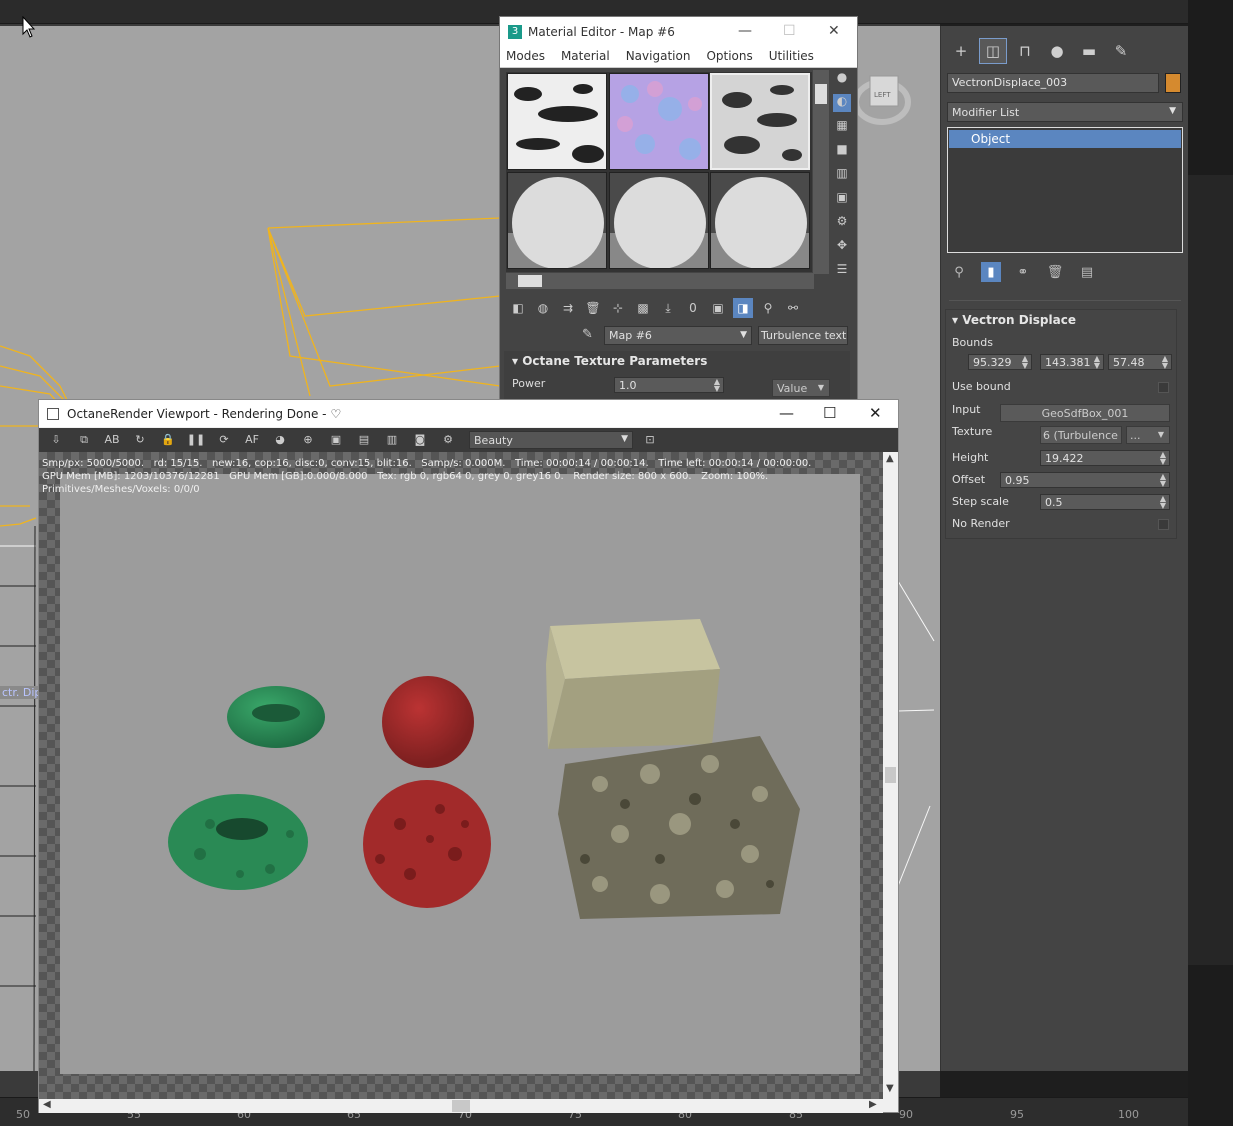 The width and height of the screenshot is (1233, 1126). Describe the element at coordinates (168, 440) in the screenshot. I see `lock-icon: 🔒` at that location.